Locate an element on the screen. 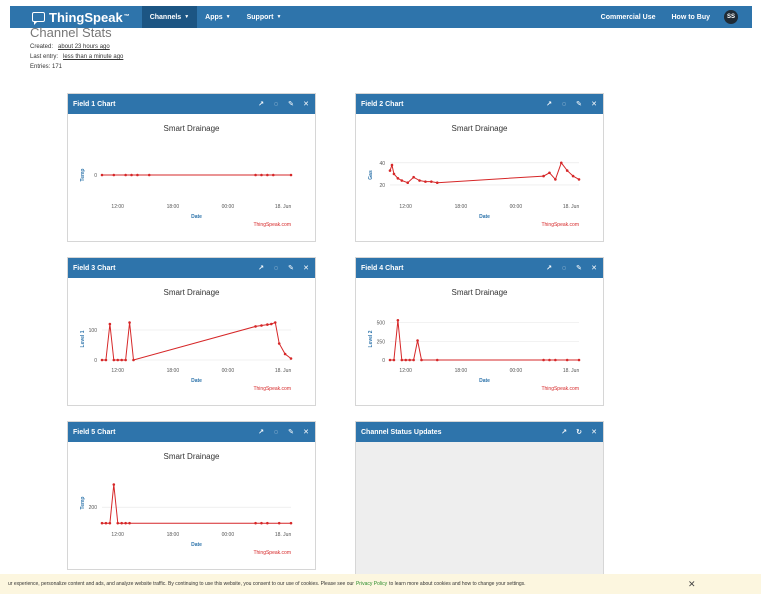 The height and width of the screenshot is (594, 761). created-label: Created: is located at coordinates (42, 47).